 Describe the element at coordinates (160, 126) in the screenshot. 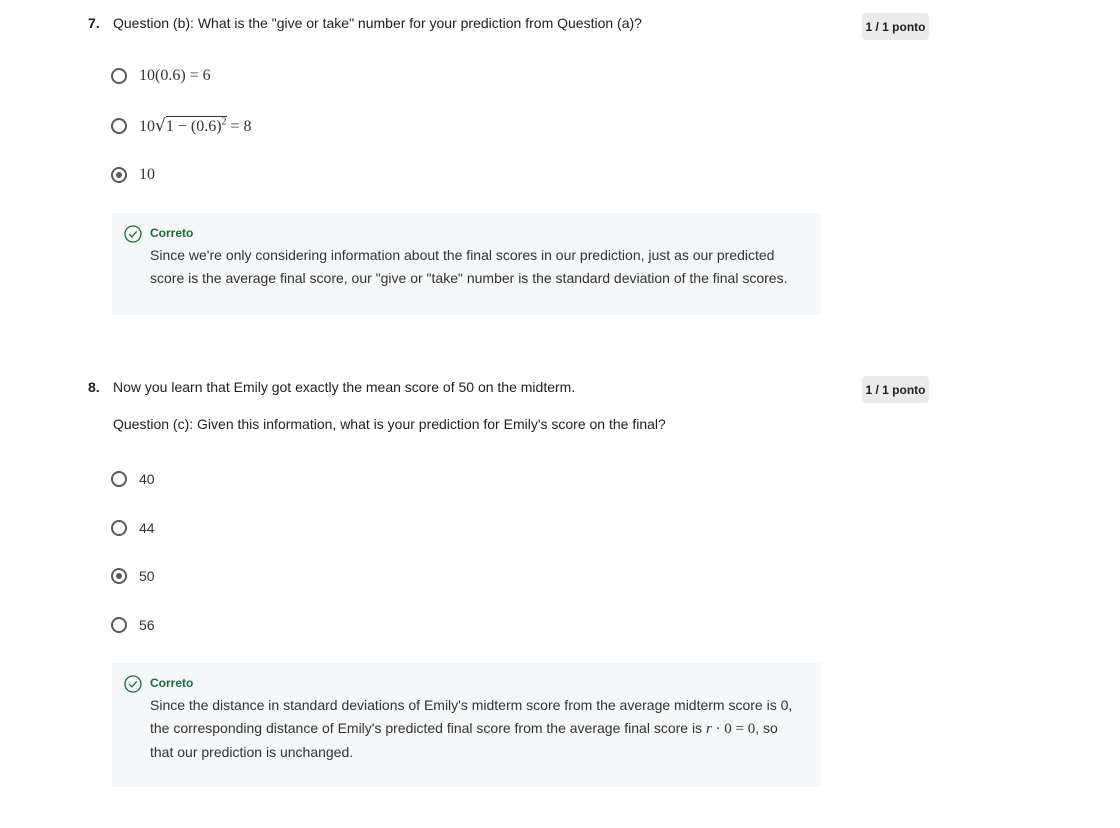

I see `sqrt-icon: √` at that location.